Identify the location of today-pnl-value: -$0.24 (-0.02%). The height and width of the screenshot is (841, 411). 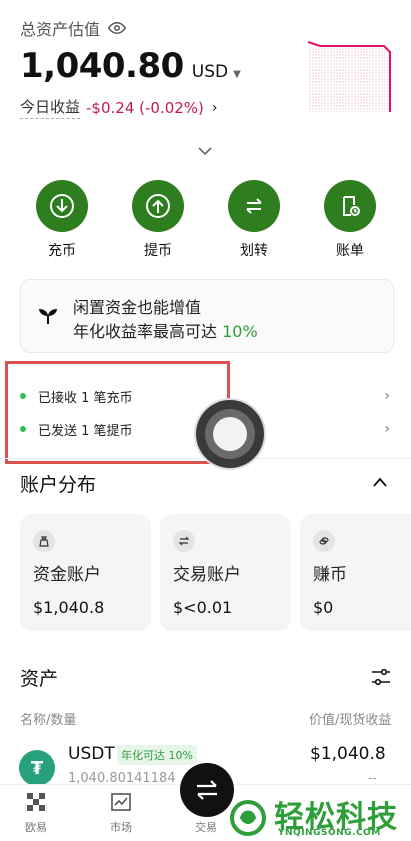
(145, 107).